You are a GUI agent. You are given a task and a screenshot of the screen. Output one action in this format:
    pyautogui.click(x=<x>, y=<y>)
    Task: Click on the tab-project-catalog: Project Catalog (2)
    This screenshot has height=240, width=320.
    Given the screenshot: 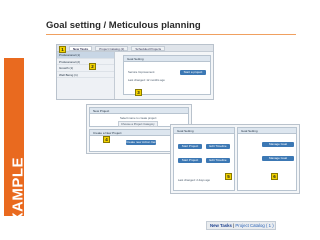 What is the action you would take?
    pyautogui.click(x=112, y=48)
    